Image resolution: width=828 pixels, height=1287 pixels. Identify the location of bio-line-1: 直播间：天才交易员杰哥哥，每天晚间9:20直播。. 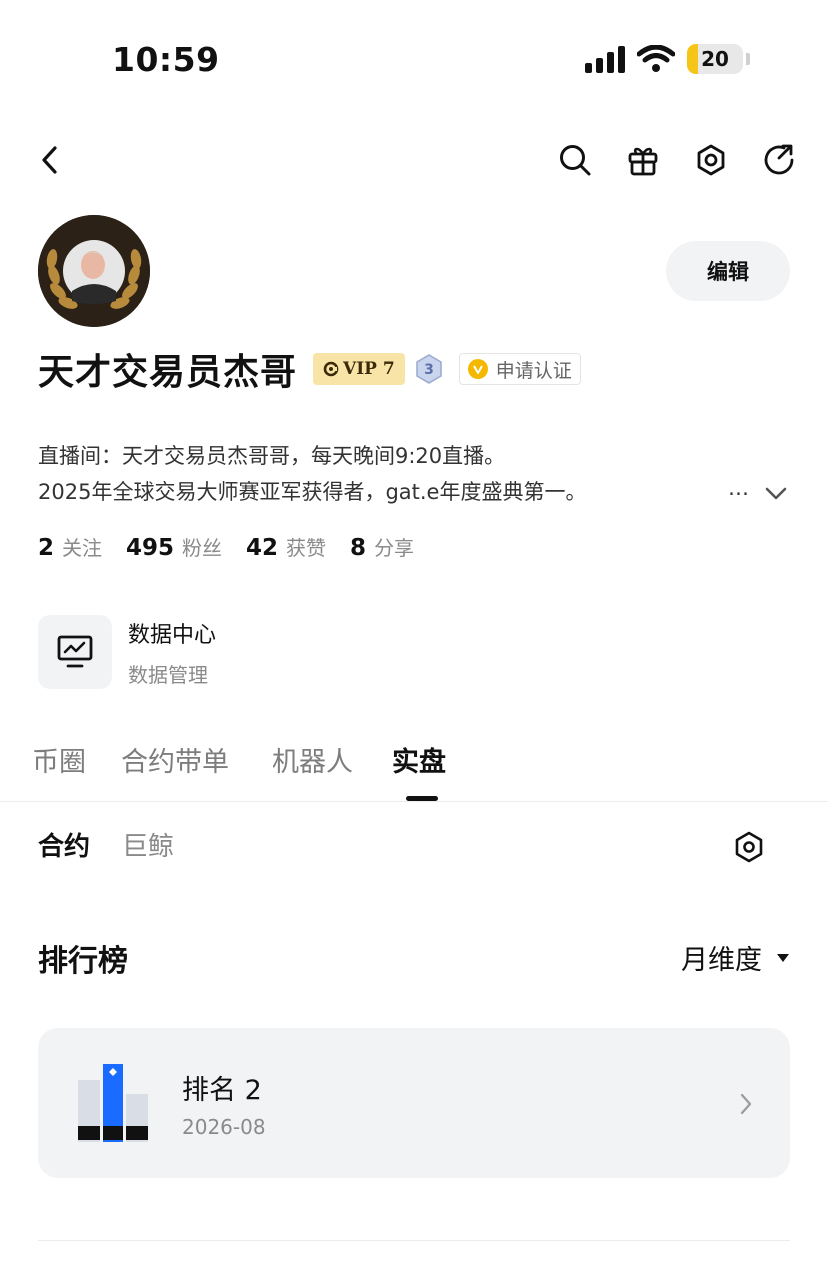
(272, 456).